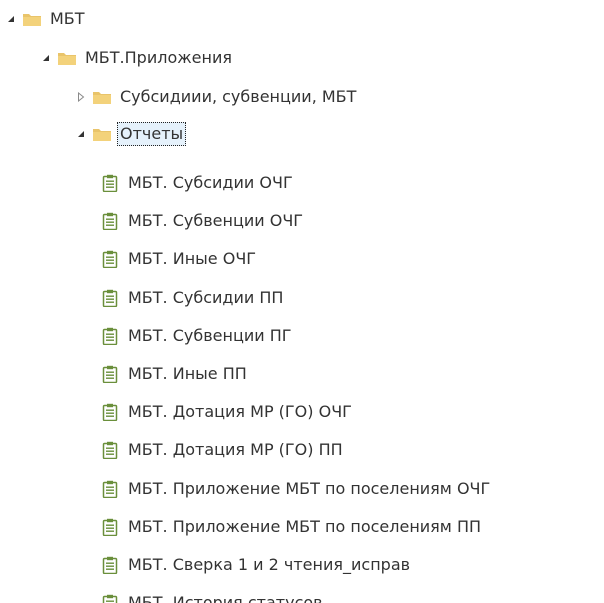 The width and height of the screenshot is (604, 603). What do you see at coordinates (158, 57) in the screenshot?
I see `tree-node-label: МБТ.Приложения` at bounding box center [158, 57].